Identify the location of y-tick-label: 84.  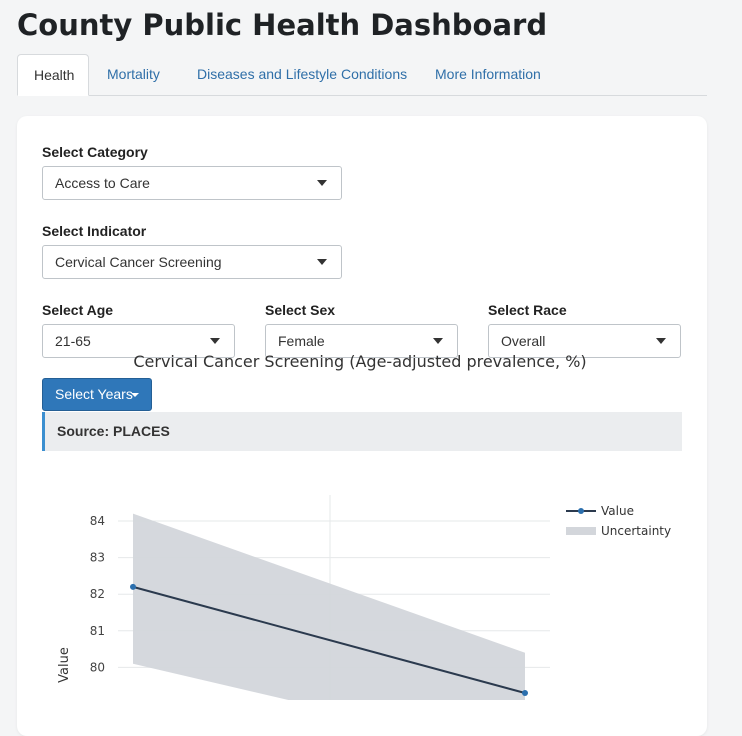
(97, 521).